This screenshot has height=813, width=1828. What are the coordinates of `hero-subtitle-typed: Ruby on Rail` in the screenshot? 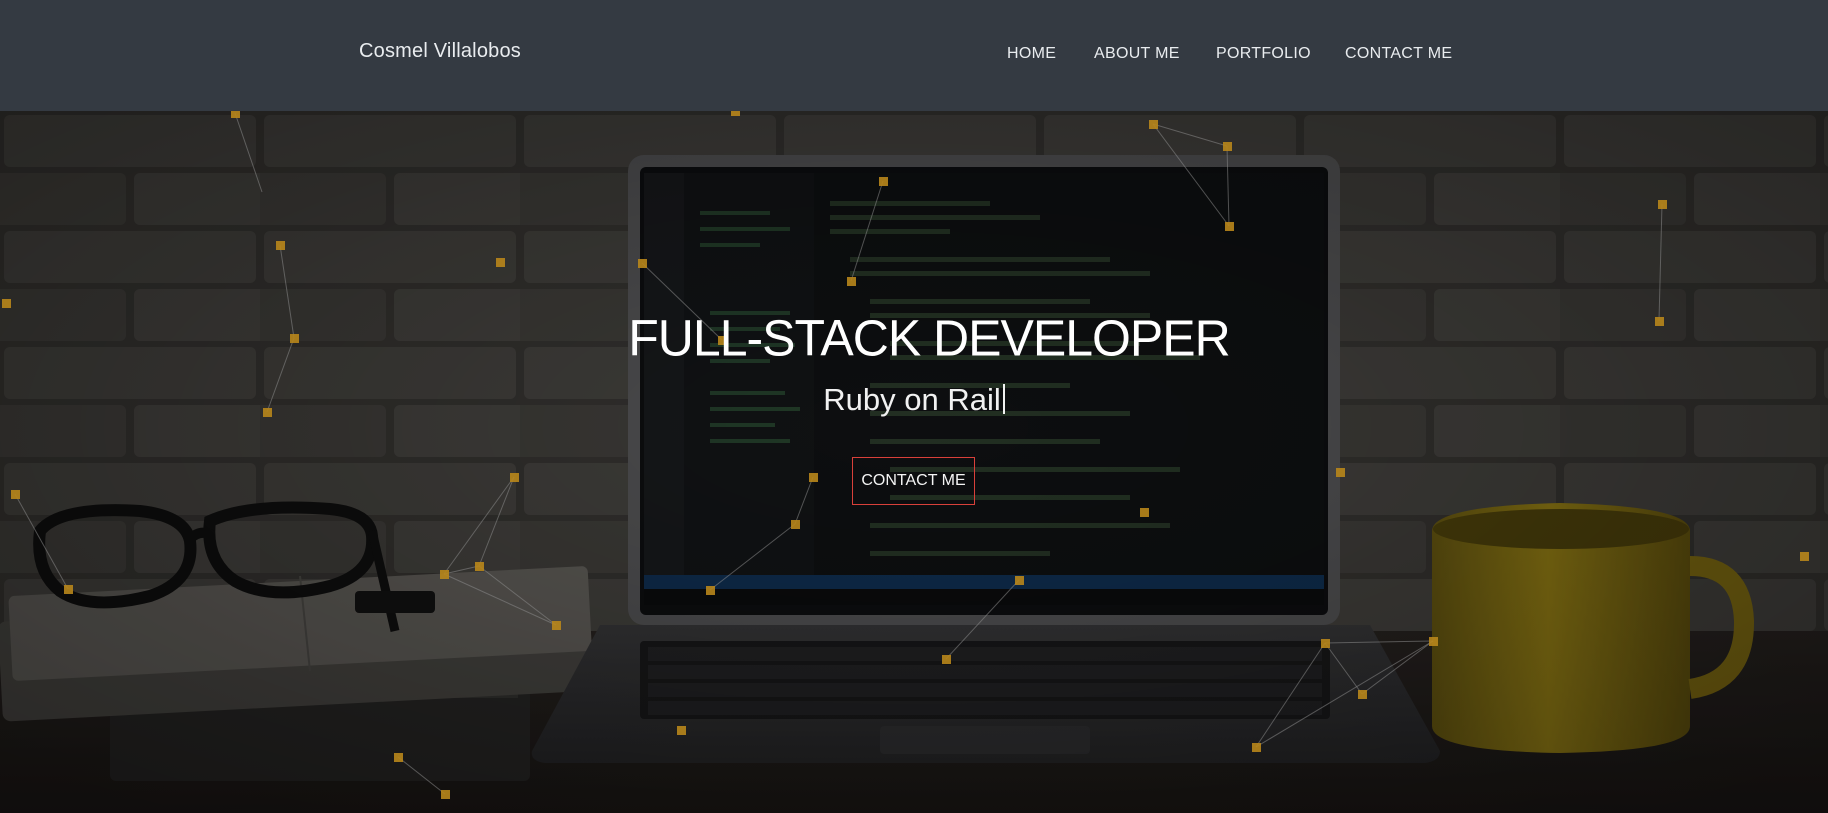 It's located at (914, 400).